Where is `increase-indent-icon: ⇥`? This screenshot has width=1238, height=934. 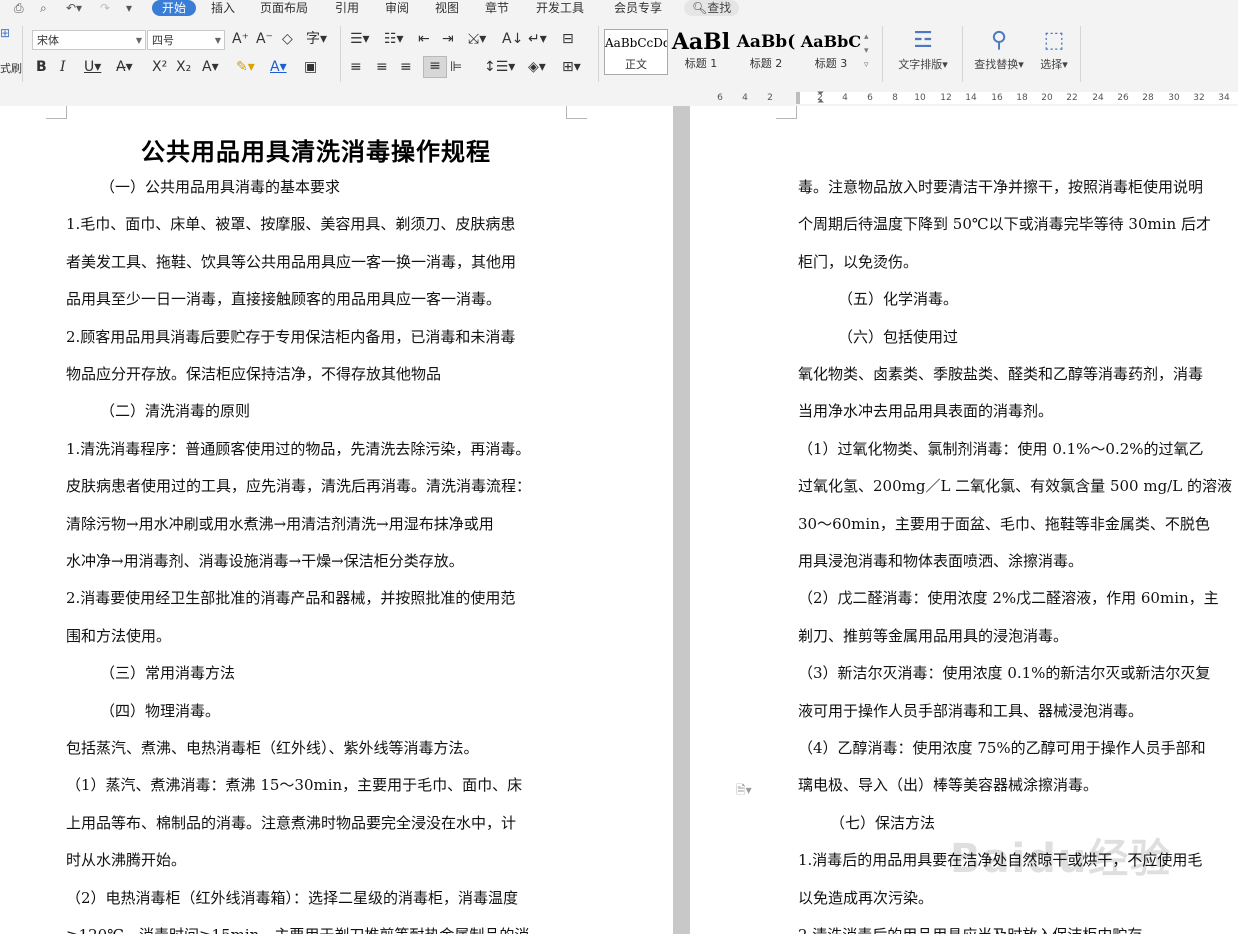
increase-indent-icon: ⇥ is located at coordinates (448, 39).